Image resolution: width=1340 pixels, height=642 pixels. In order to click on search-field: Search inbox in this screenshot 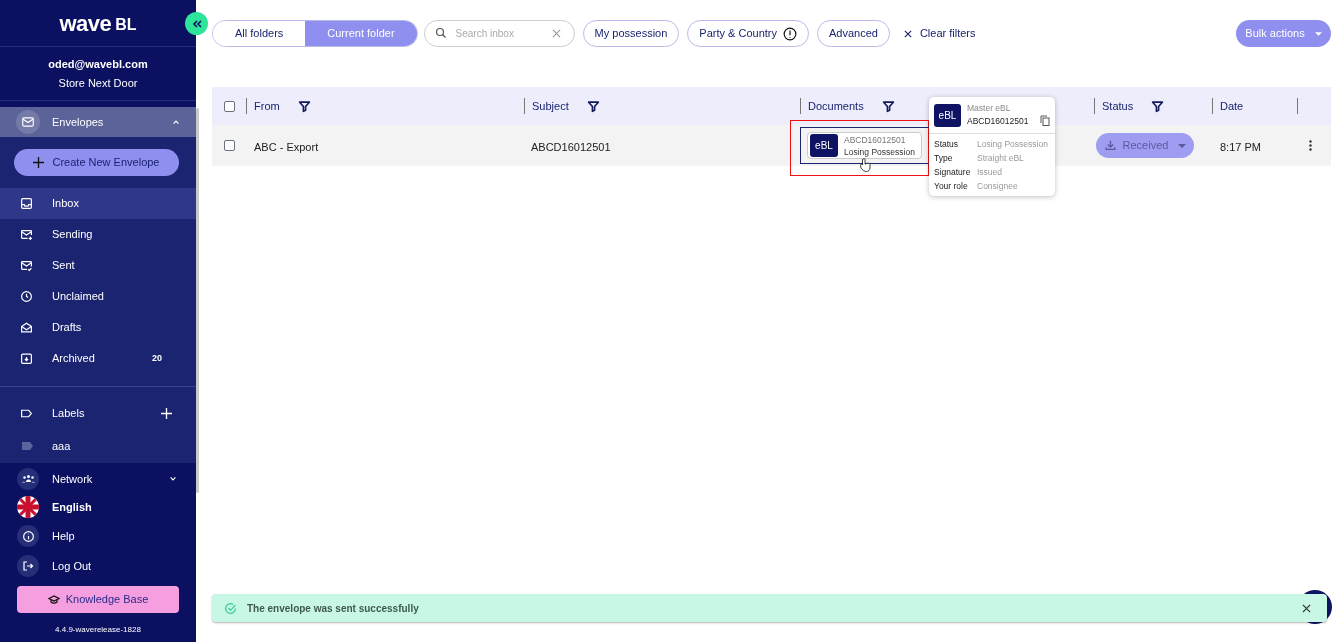, I will do `click(499, 33)`.